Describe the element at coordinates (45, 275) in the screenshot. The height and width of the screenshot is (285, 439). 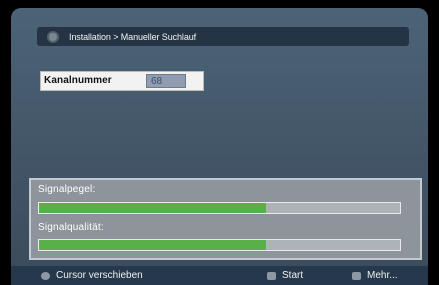
I see `navigation-icon` at that location.